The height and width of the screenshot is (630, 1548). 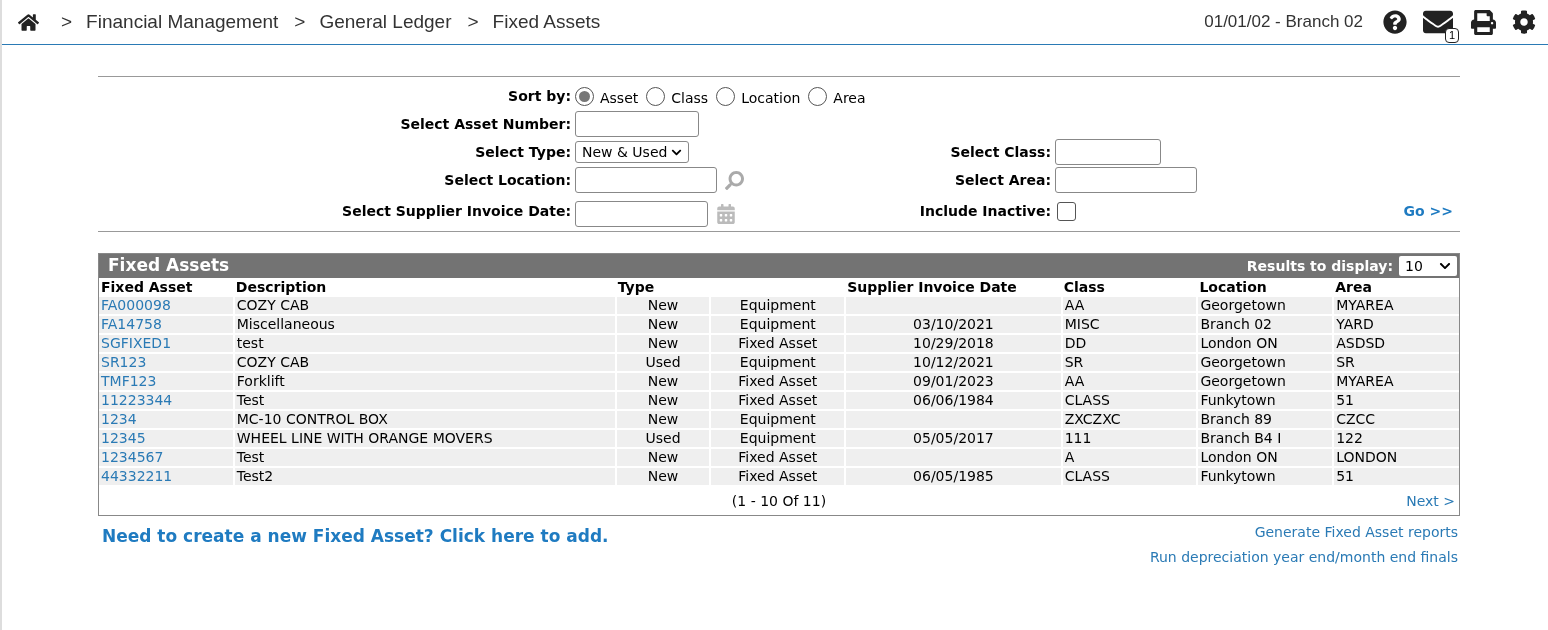 I want to click on category-cell: Equipment, so click(x=778, y=306).